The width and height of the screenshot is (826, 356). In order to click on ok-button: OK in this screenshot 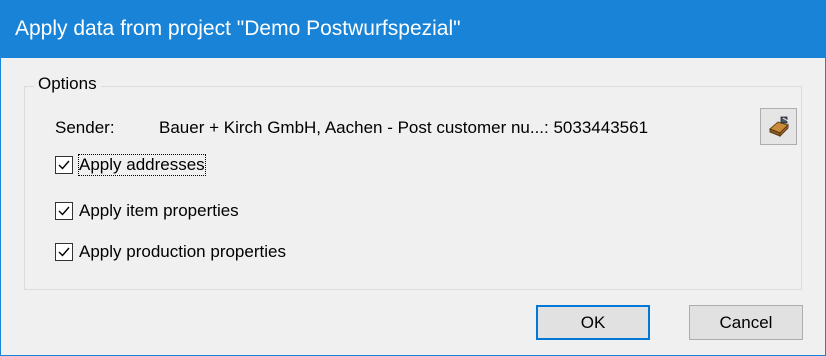, I will do `click(593, 322)`.